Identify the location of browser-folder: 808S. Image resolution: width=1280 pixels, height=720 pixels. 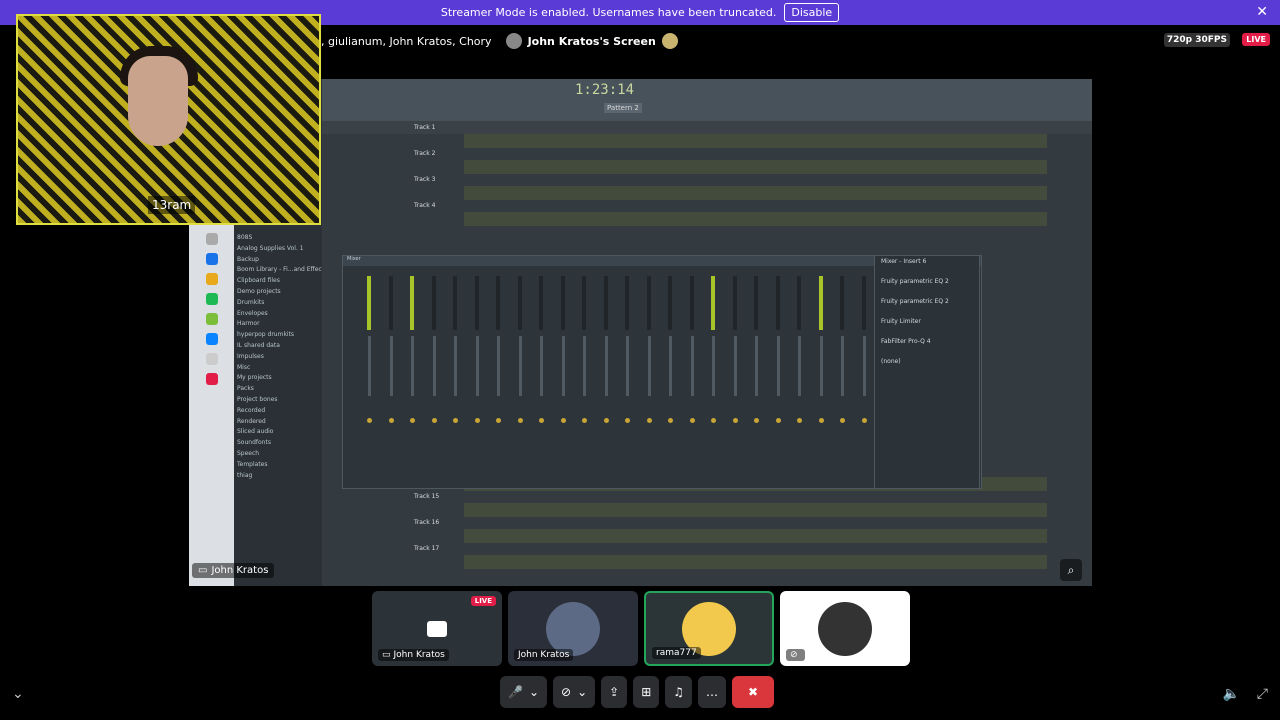
(284, 238).